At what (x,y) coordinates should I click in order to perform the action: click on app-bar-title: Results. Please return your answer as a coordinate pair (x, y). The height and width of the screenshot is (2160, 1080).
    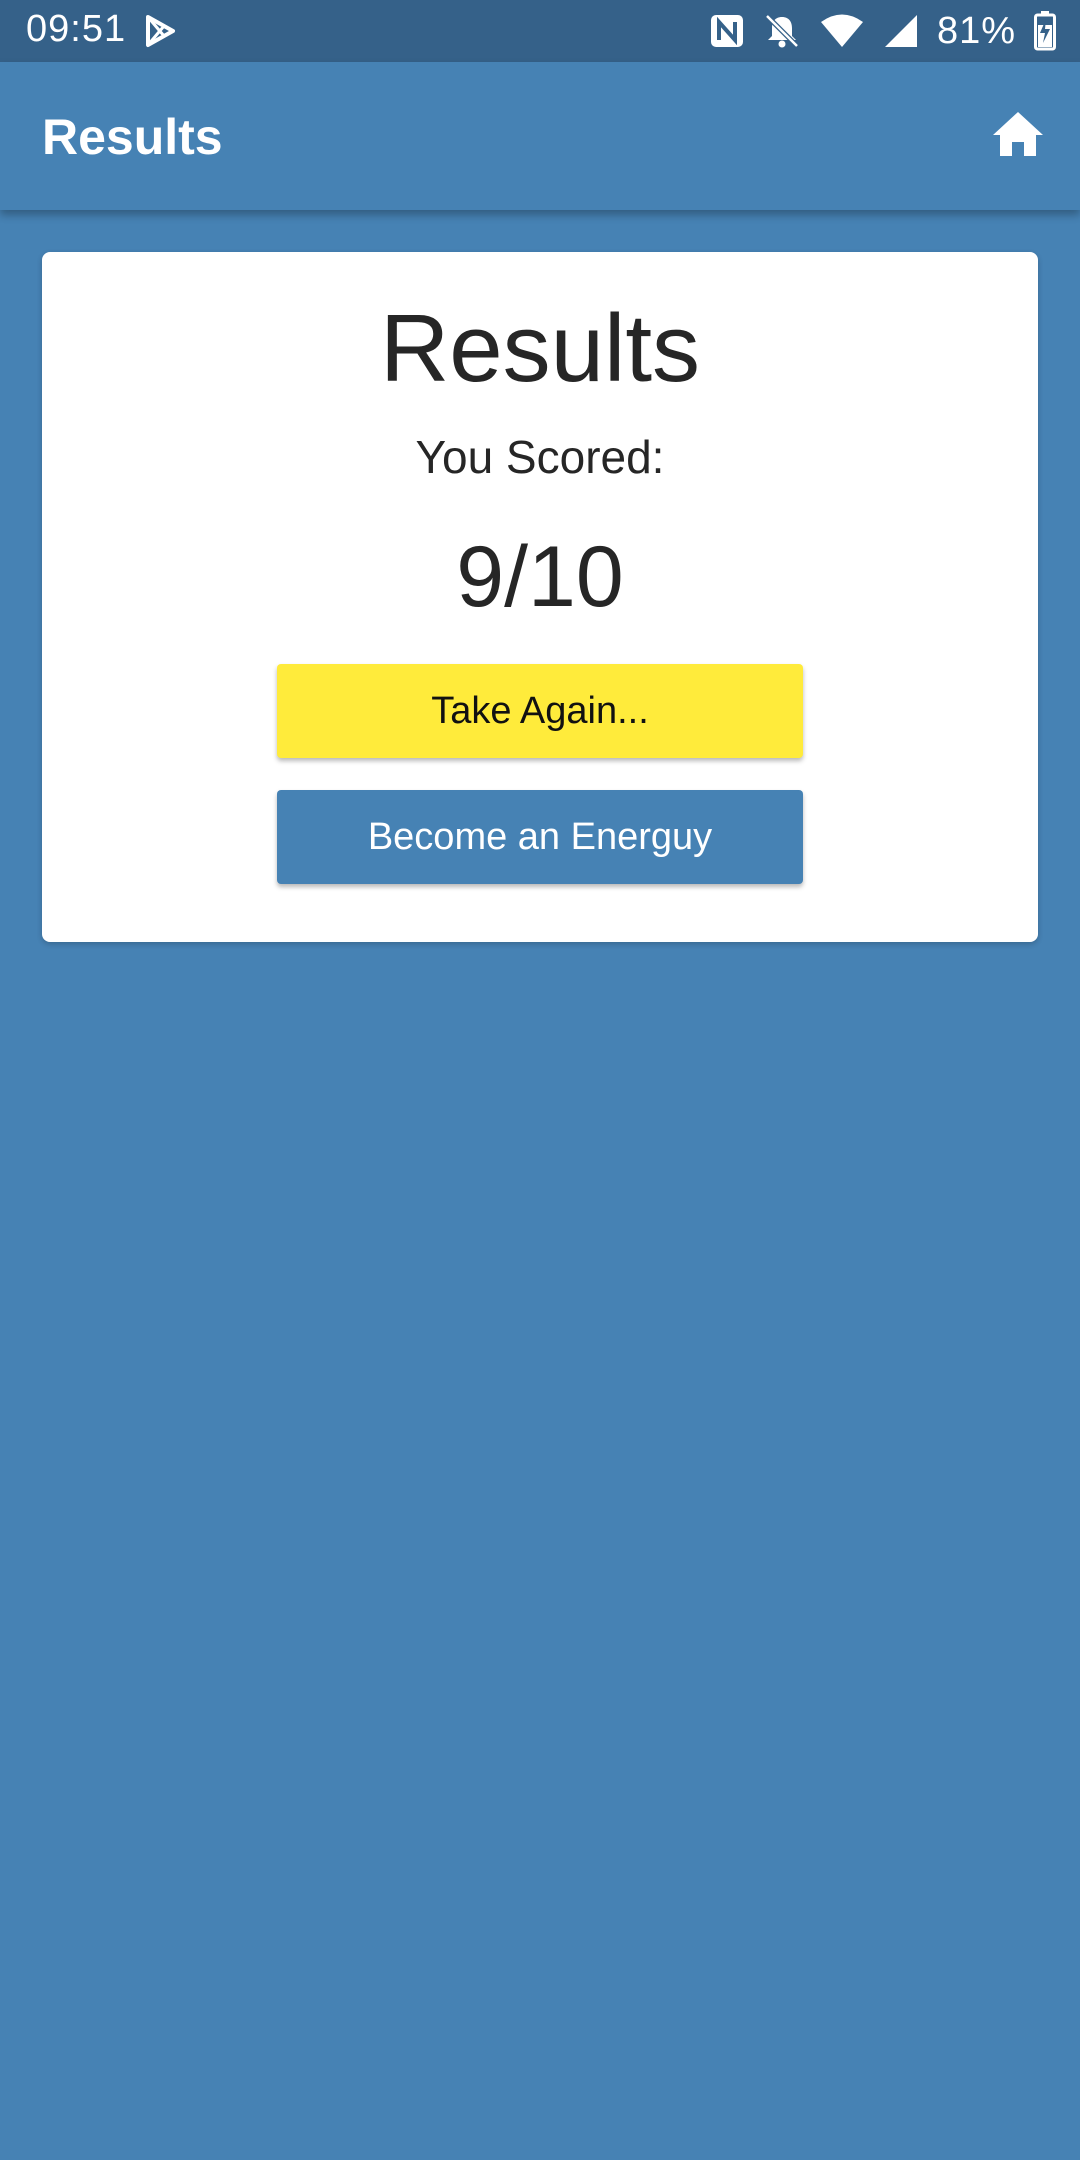
    Looking at the image, I should click on (132, 137).